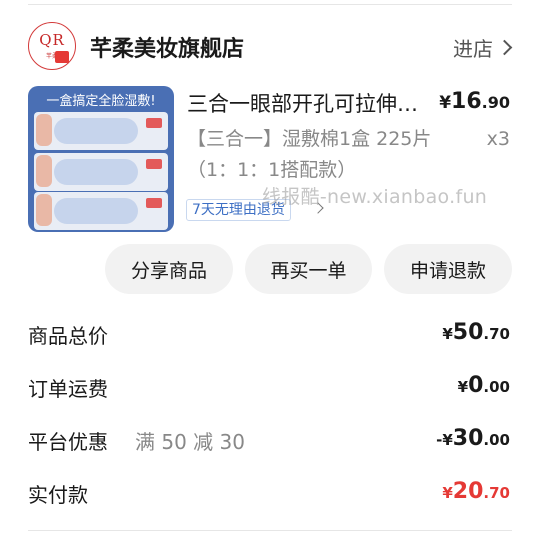  Describe the element at coordinates (307, 103) in the screenshot. I see `product-title: 三合一眼部开孔可拉伸湿敷棉` at that location.